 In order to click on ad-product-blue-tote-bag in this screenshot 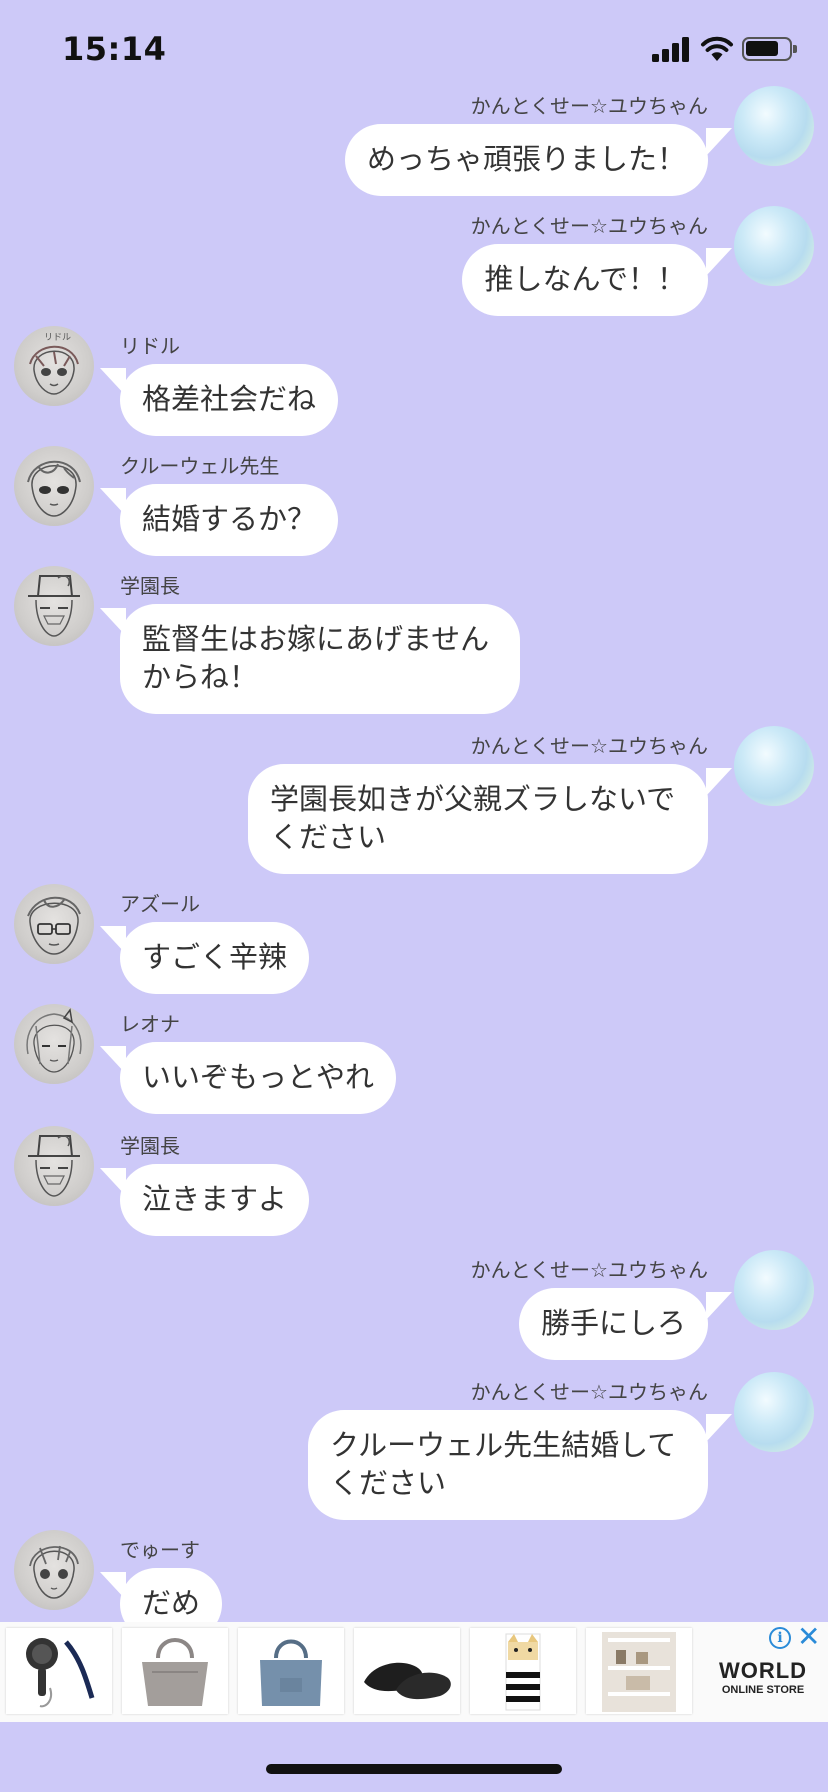, I will do `click(291, 1671)`.